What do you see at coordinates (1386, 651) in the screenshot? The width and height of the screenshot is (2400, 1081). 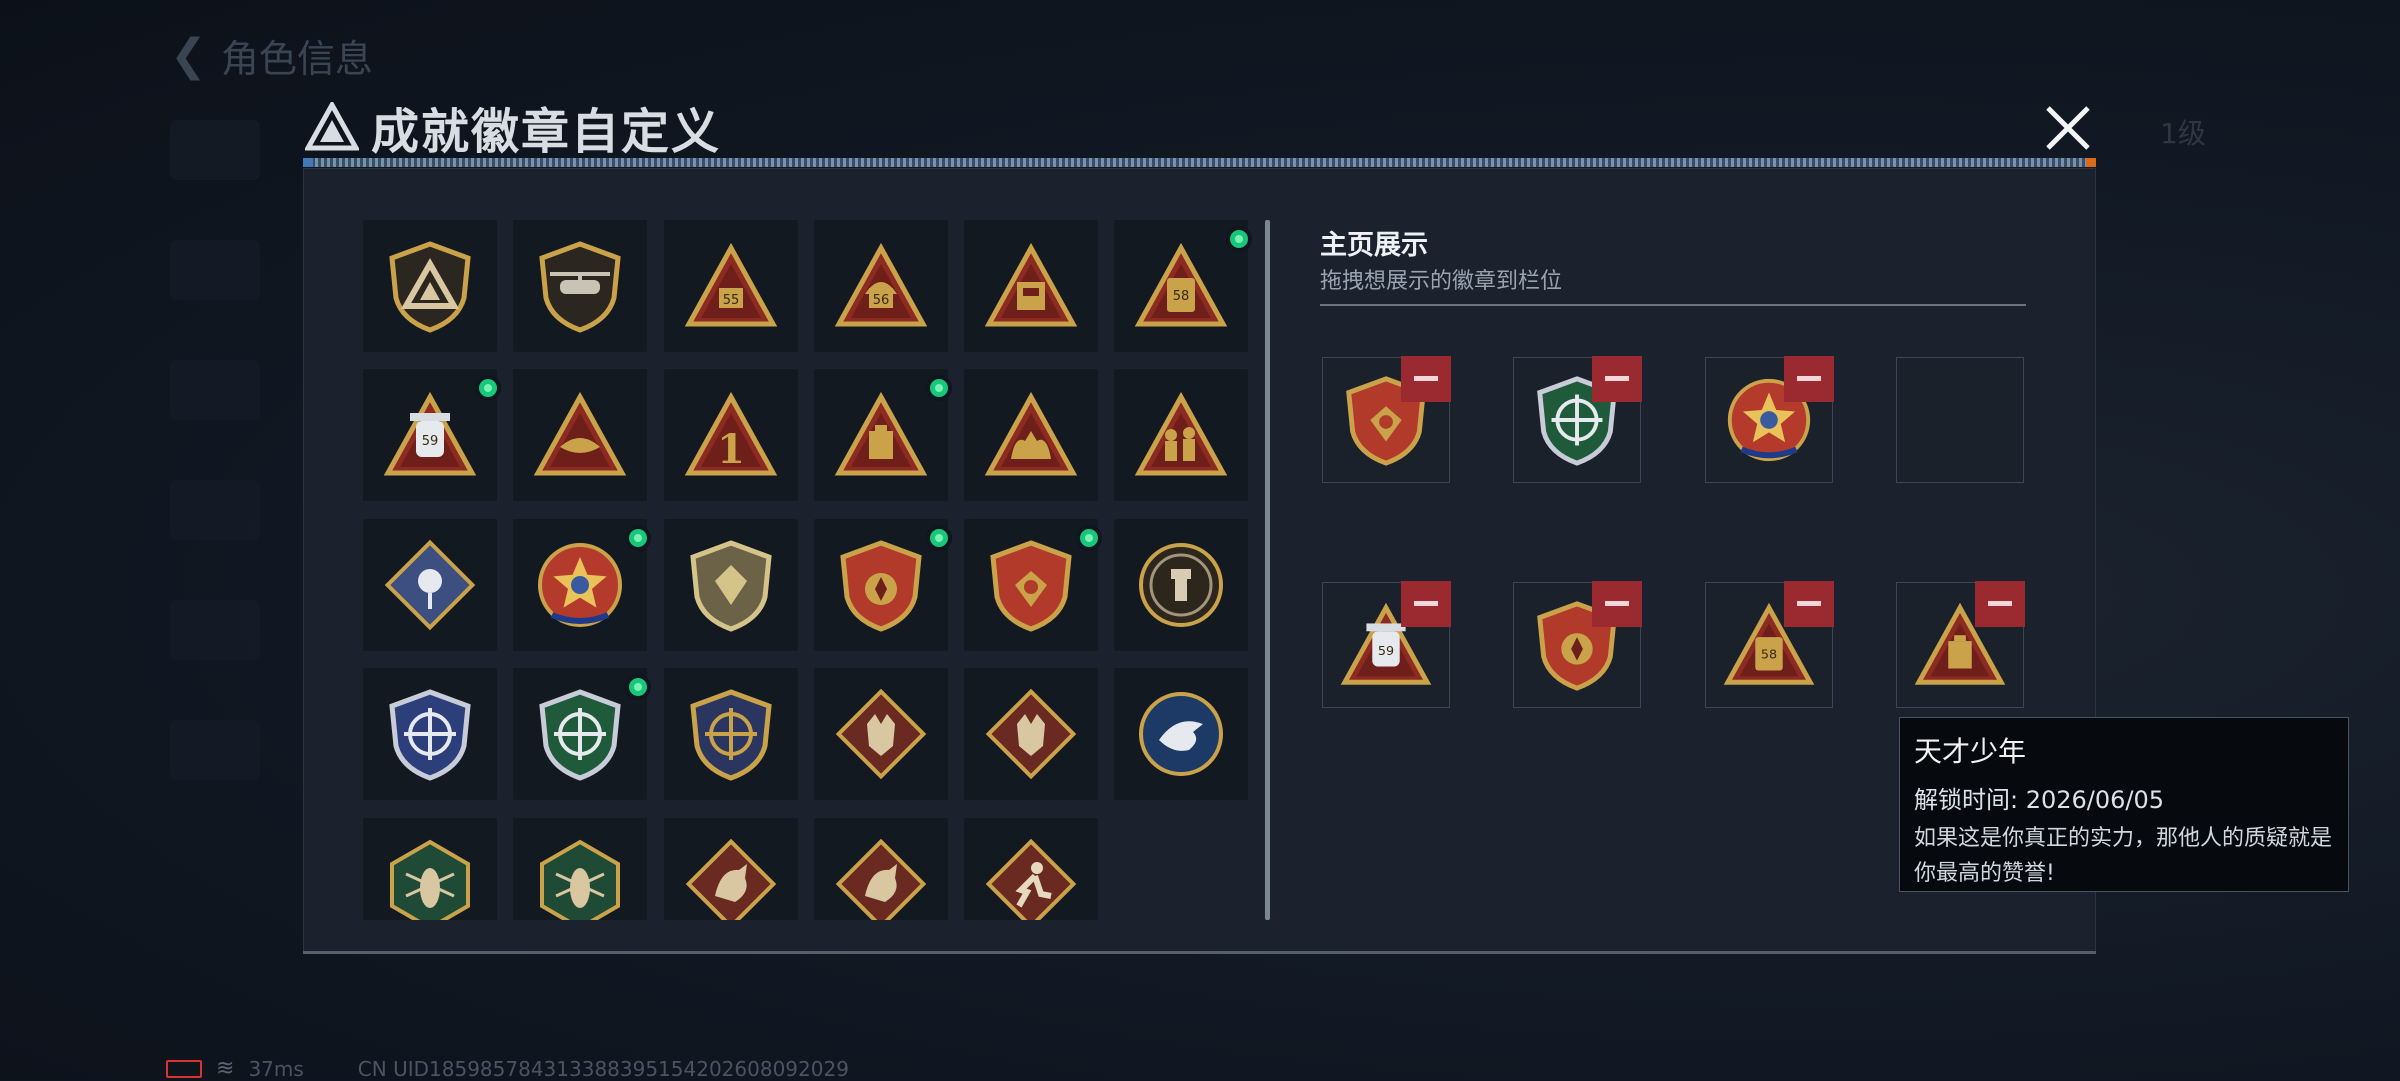 I see `svg-text: 59` at bounding box center [1386, 651].